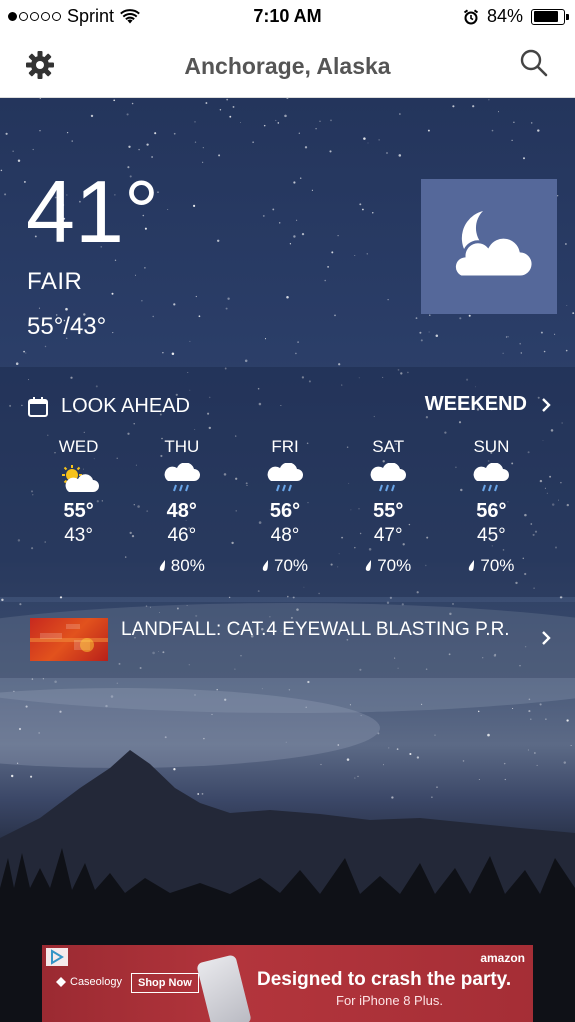 Image resolution: width=575 pixels, height=1022 pixels. I want to click on ad-sponsor: amazon, so click(502, 958).